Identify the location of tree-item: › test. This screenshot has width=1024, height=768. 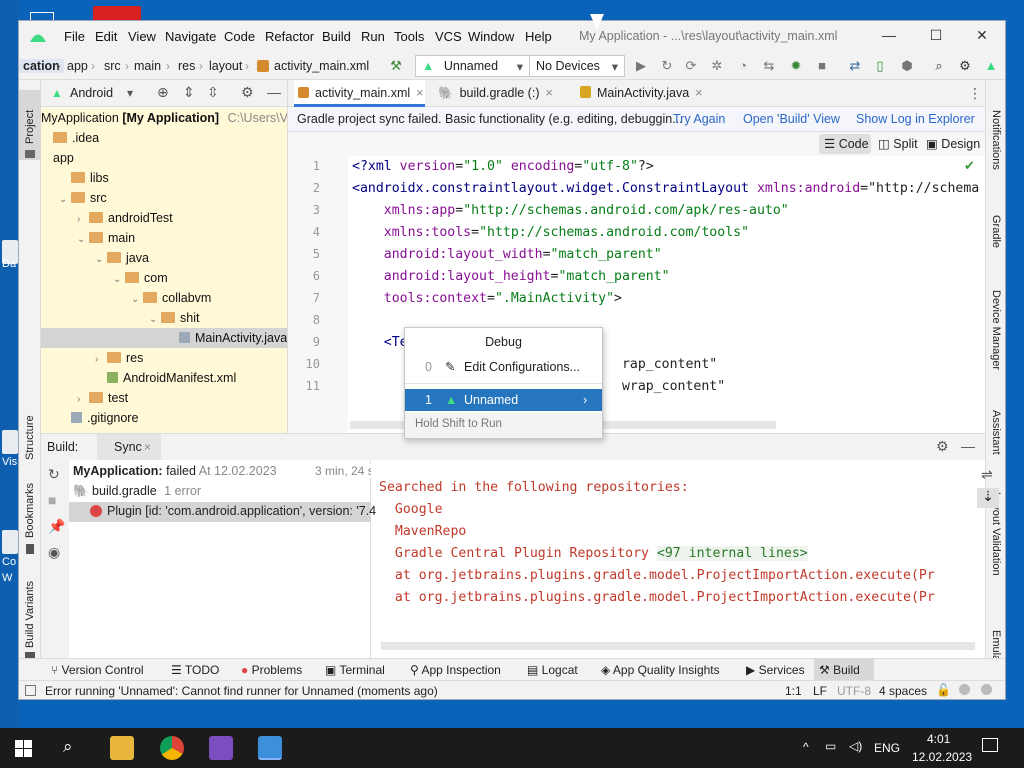
(84, 398).